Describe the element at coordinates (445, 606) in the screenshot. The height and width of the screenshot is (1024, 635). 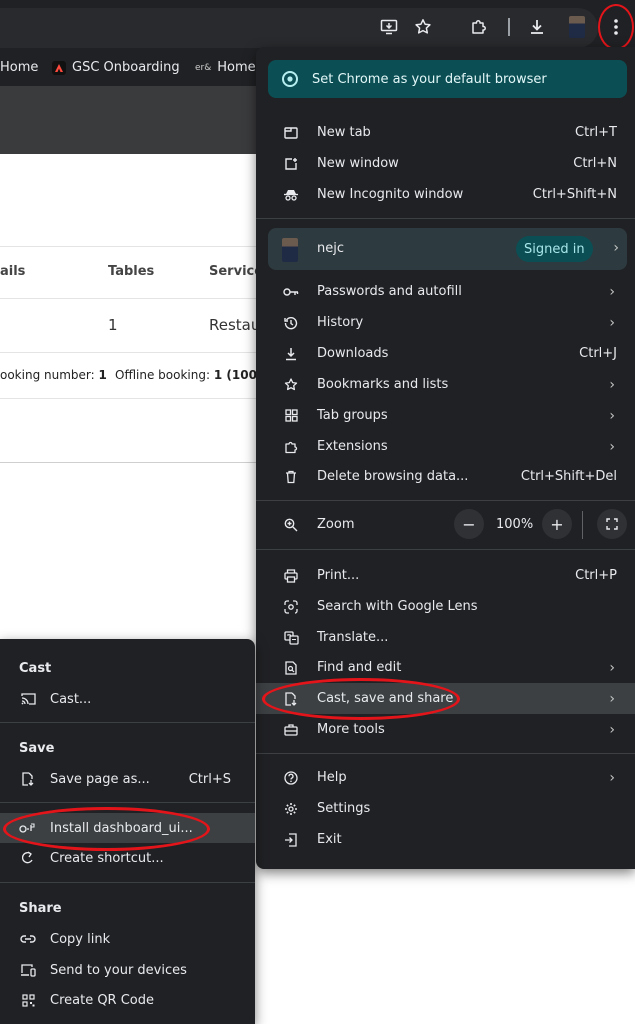
I see `menu-item-google-lens: Search with Google Lens` at that location.